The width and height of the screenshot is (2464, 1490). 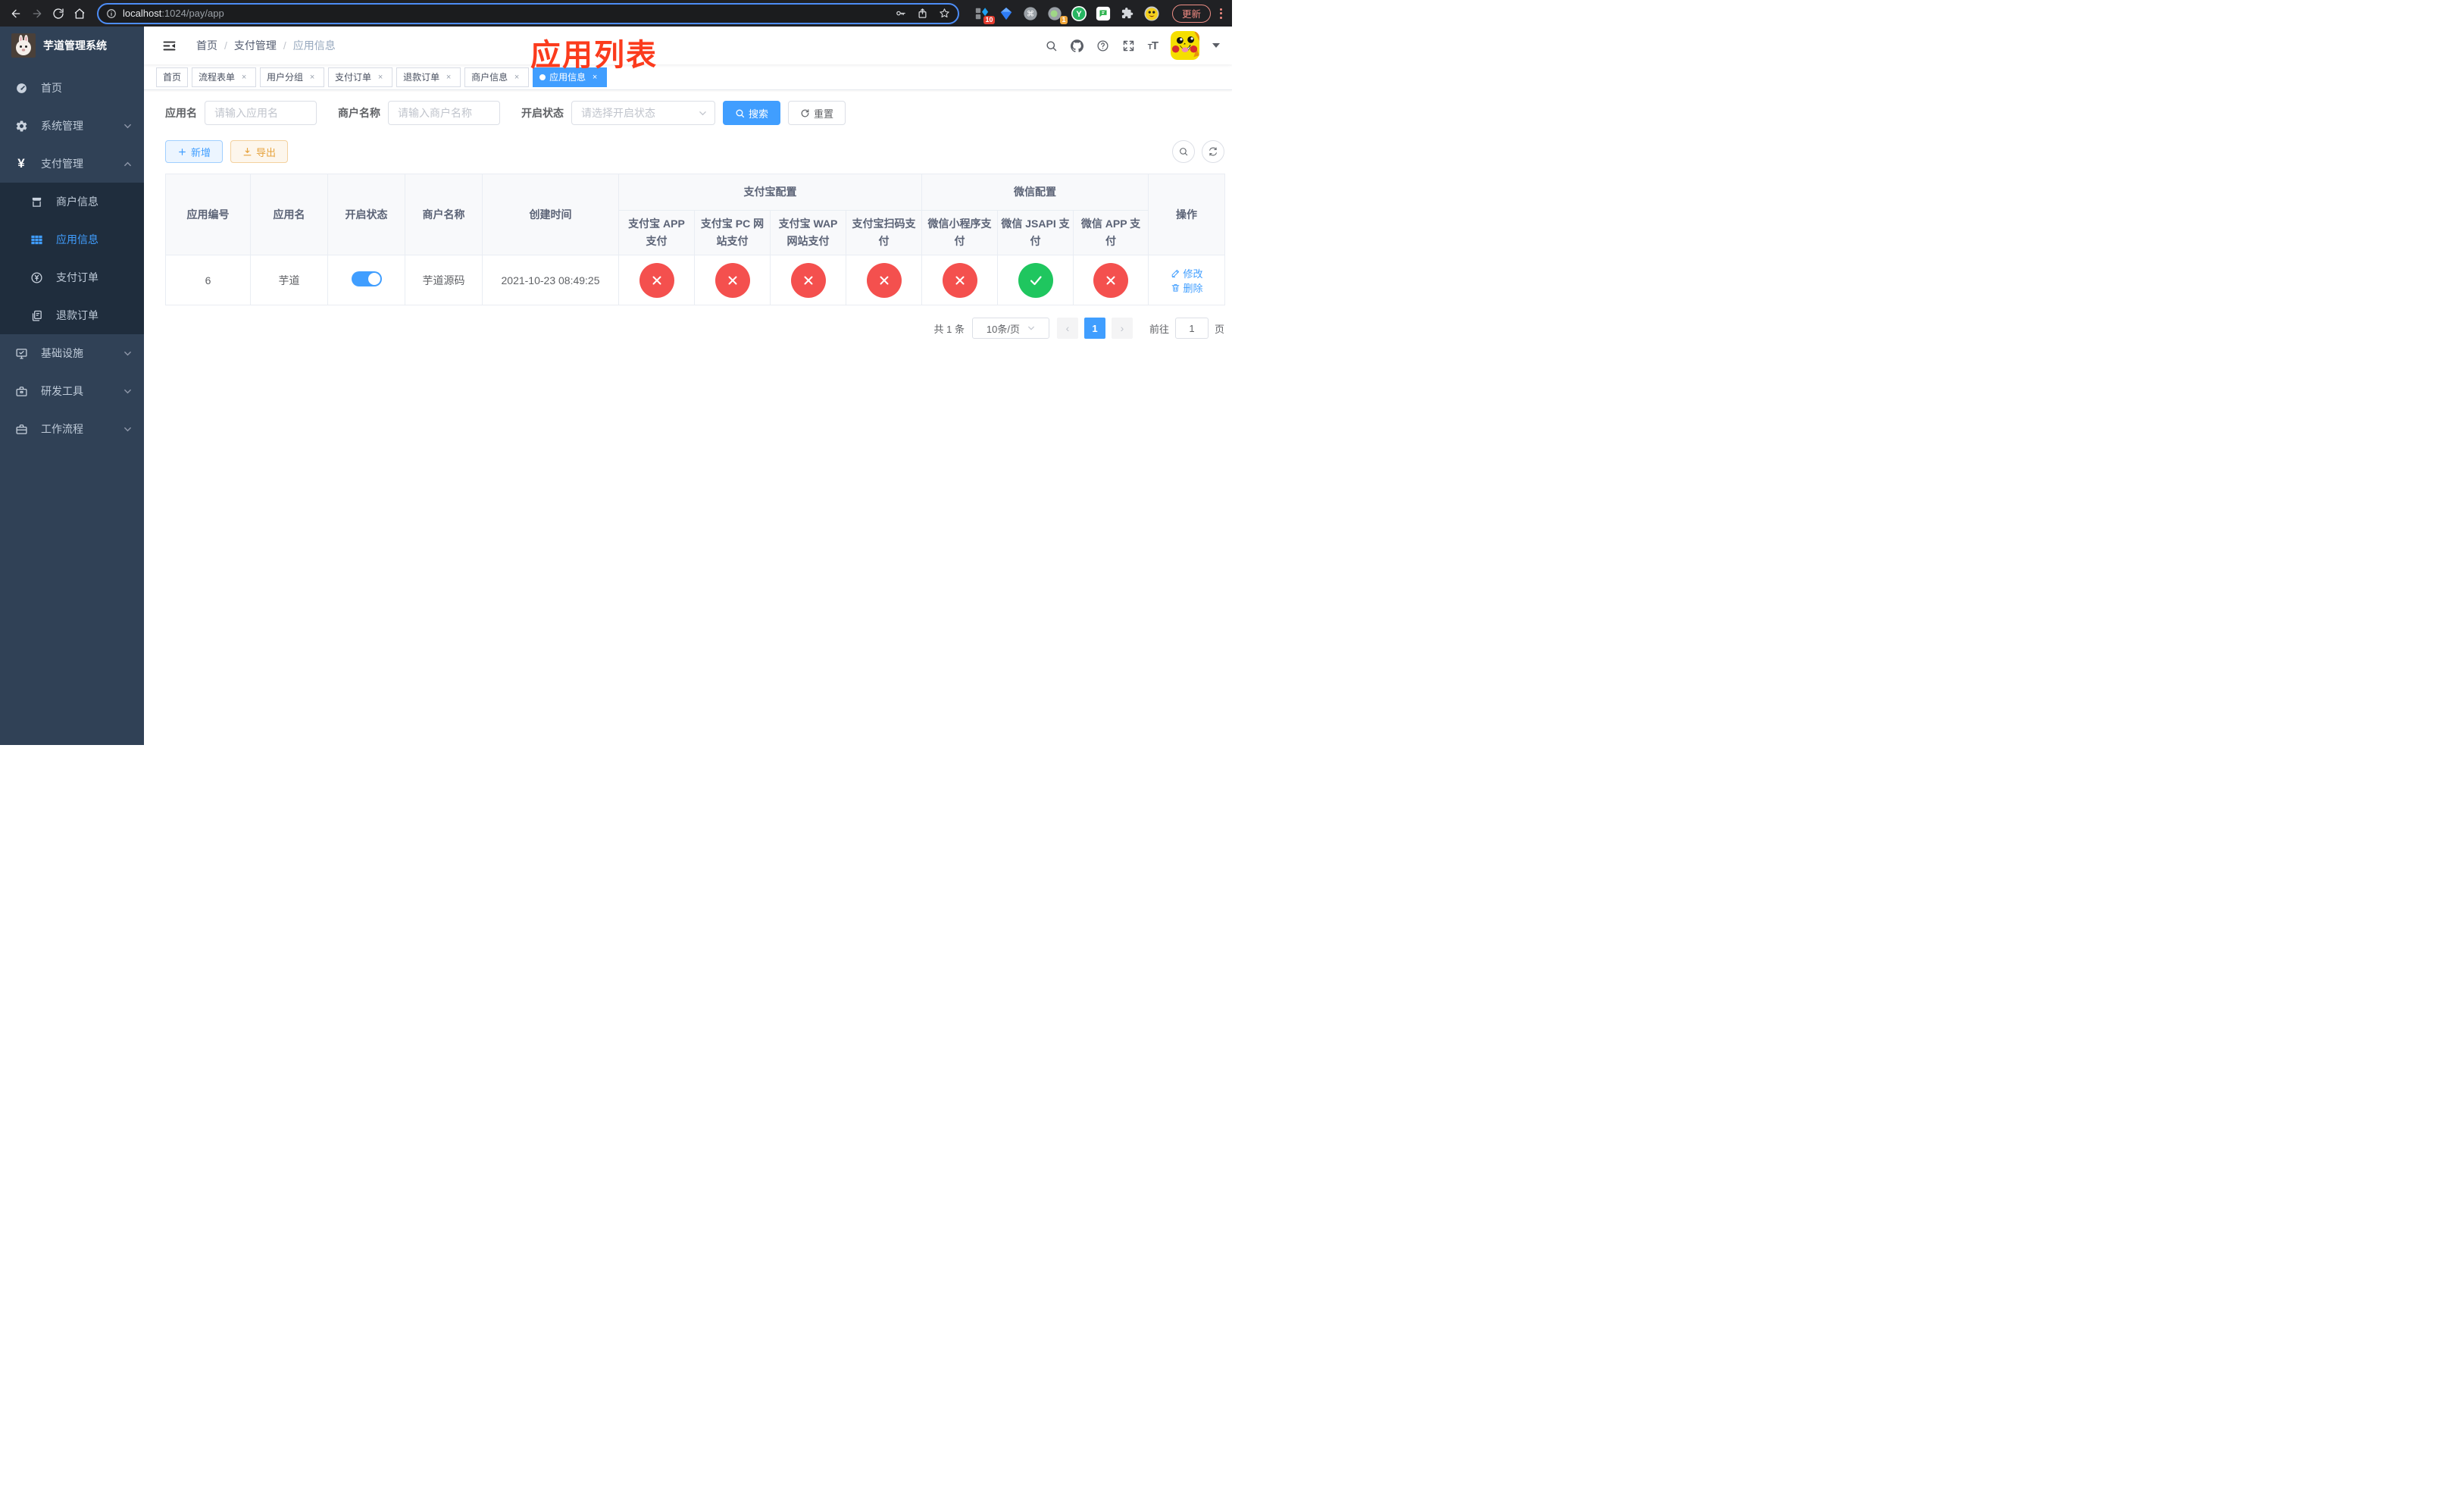 I want to click on col-header-wx-mini: 微信小程序支付, so click(x=959, y=232).